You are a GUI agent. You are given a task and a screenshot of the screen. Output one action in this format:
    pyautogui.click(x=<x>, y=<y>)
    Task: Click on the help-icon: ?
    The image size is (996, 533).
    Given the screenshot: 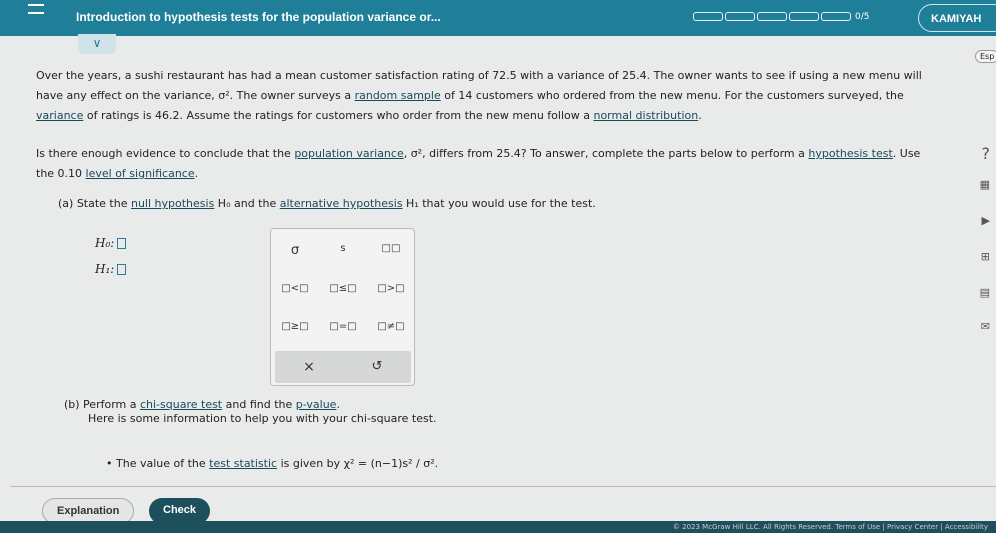 What is the action you would take?
    pyautogui.click(x=986, y=153)
    